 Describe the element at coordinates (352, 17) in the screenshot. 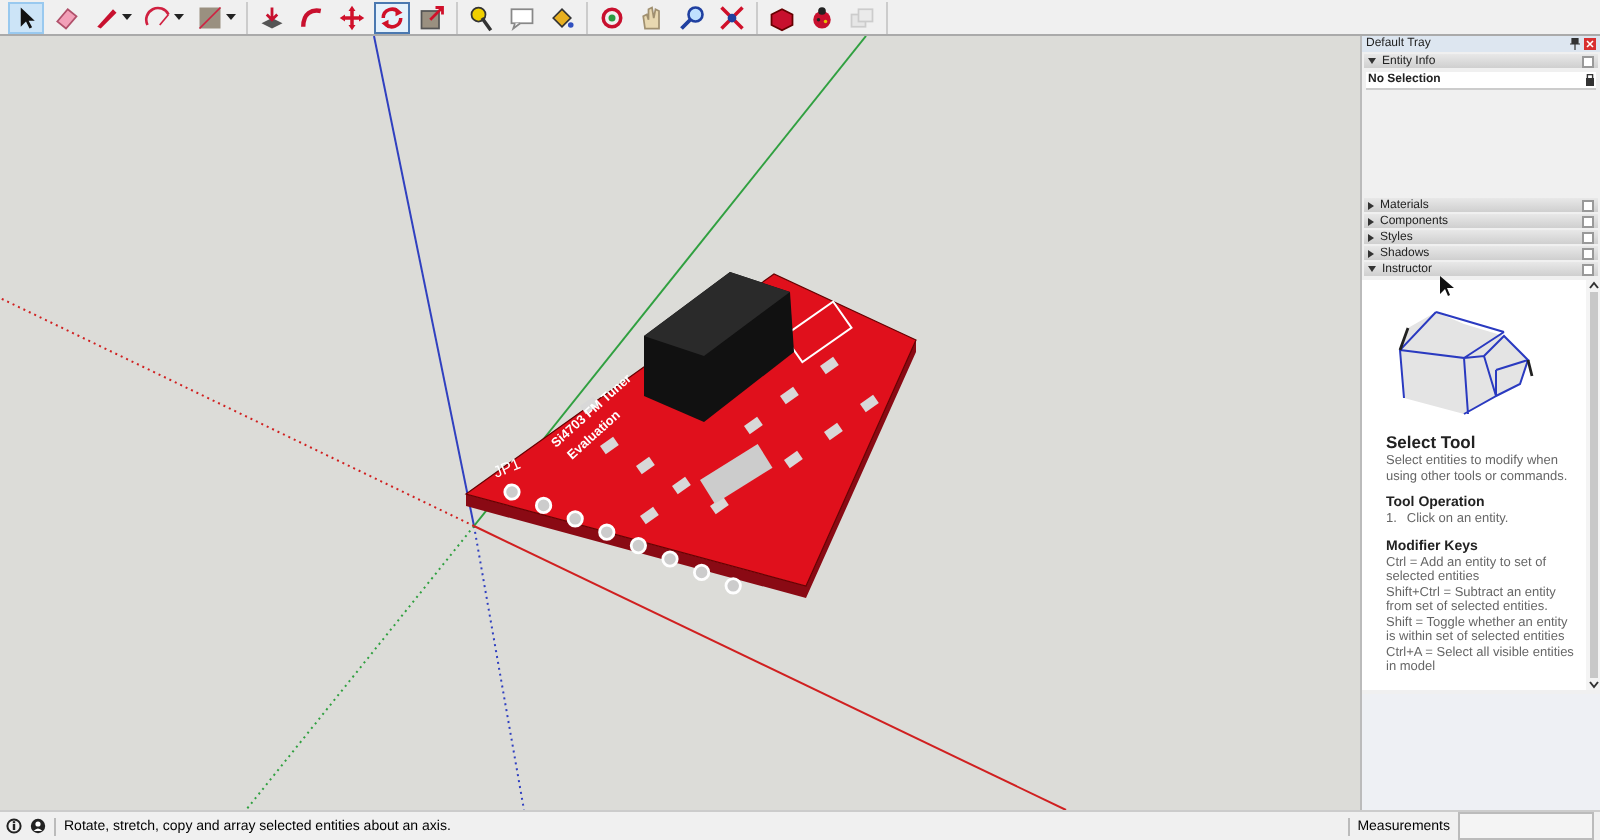

I see `move-icon` at that location.